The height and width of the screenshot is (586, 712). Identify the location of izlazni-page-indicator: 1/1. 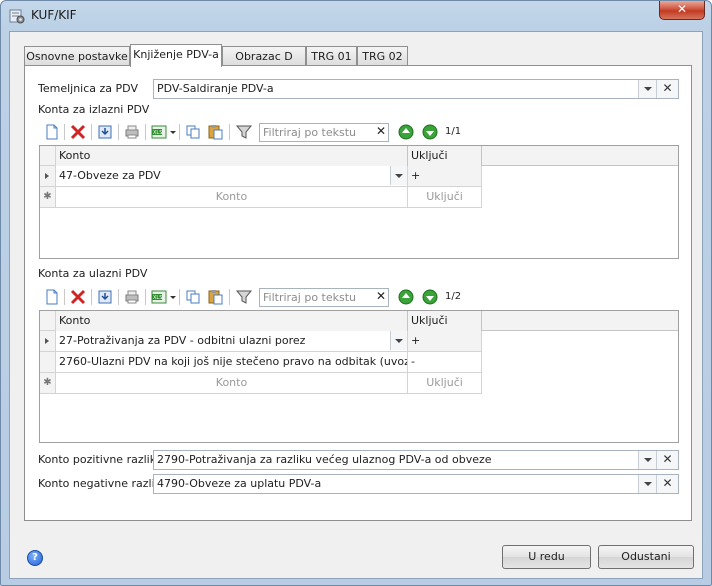
(453, 131).